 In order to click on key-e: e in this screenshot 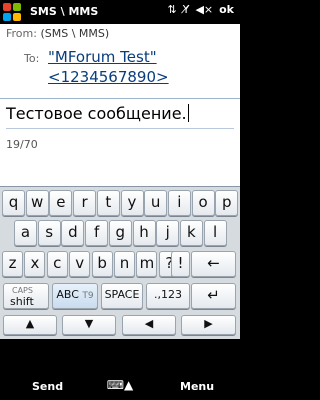, I will do `click(61, 203)`.